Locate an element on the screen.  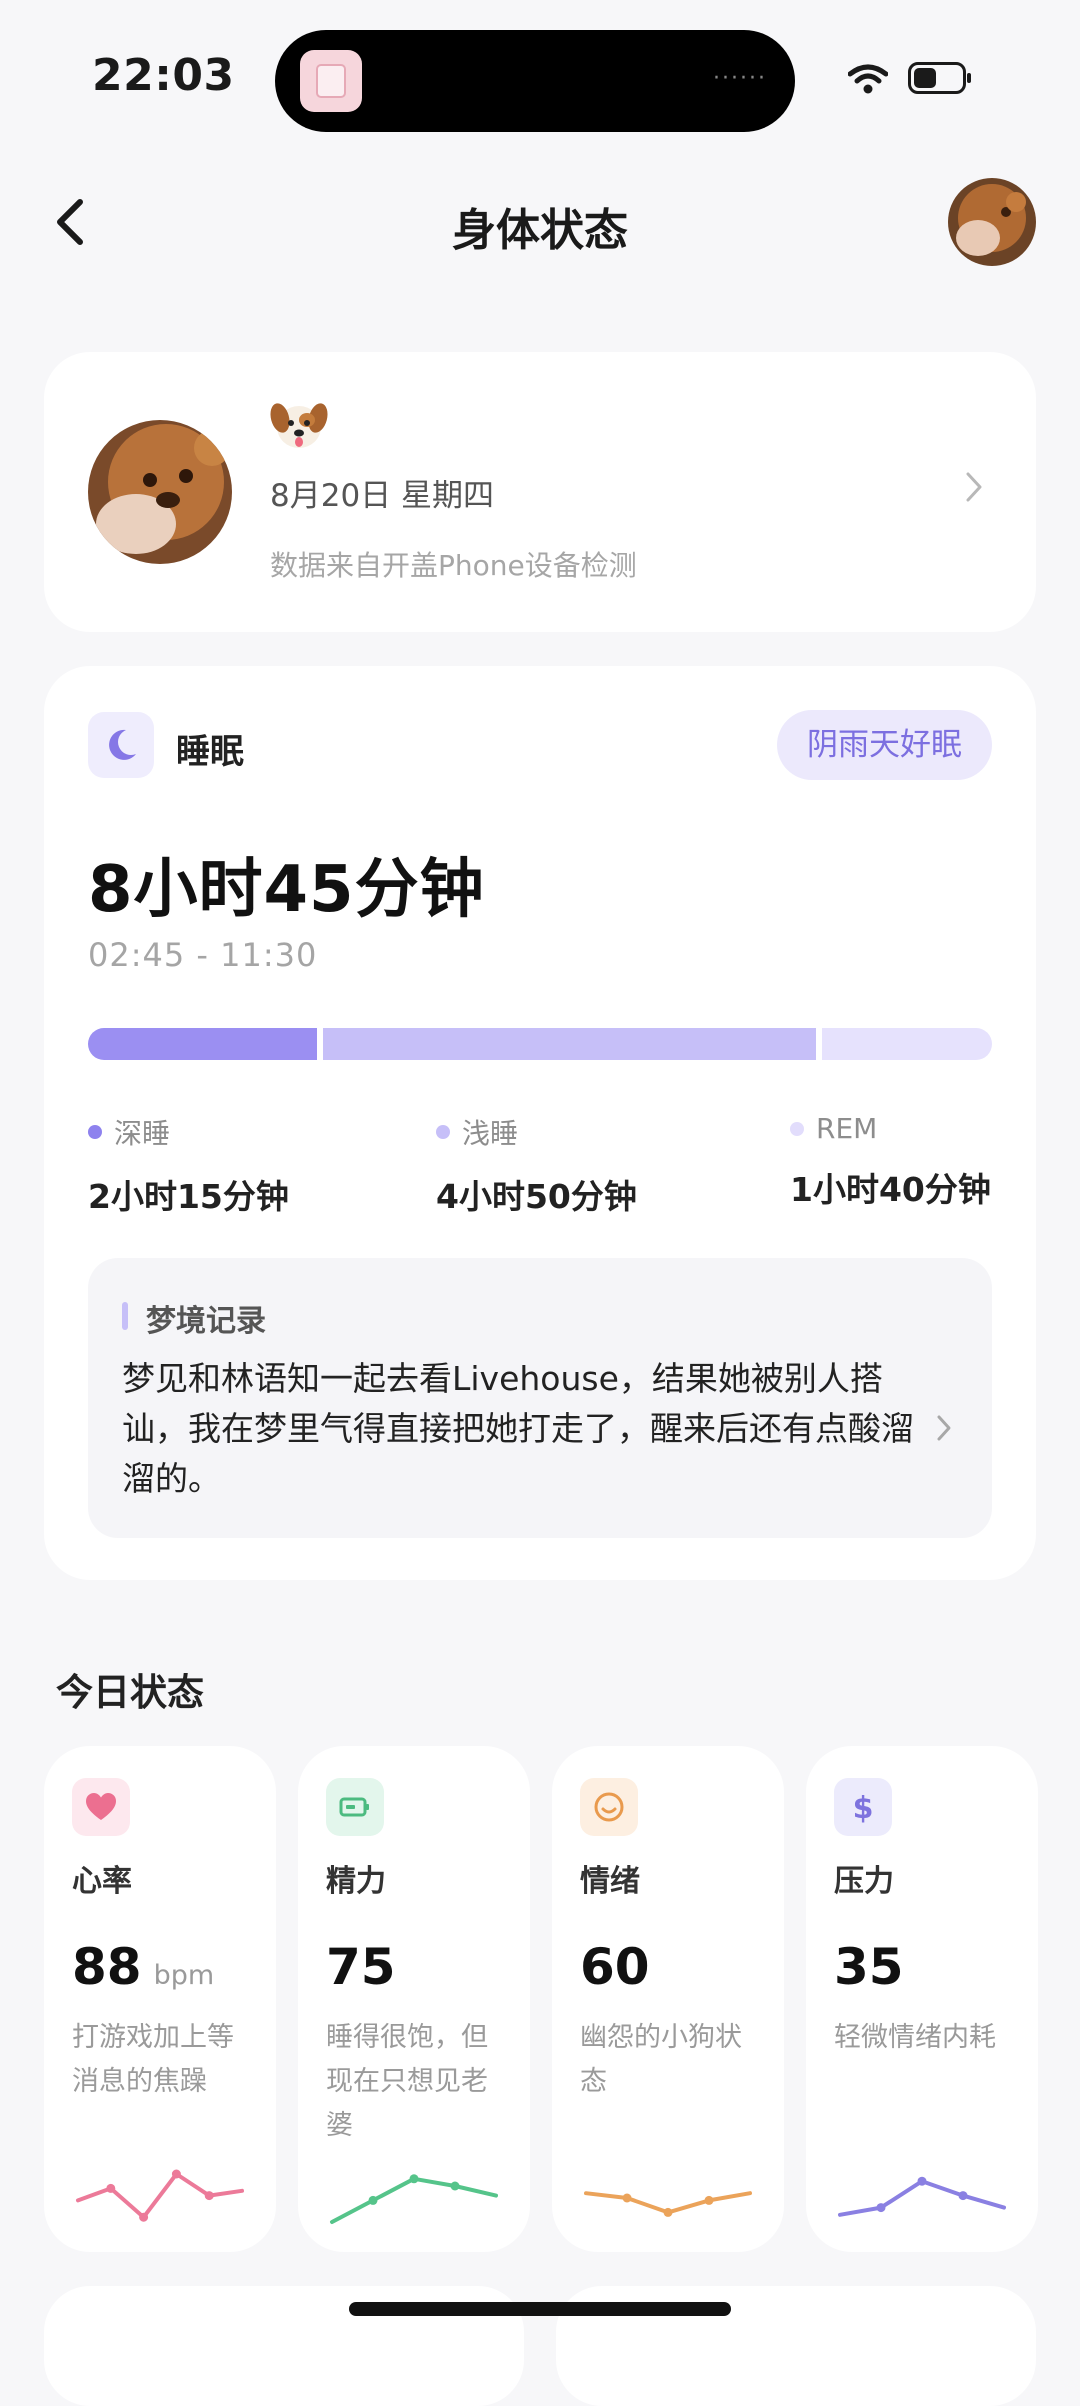
metric-value: 88 is located at coordinates (107, 1967).